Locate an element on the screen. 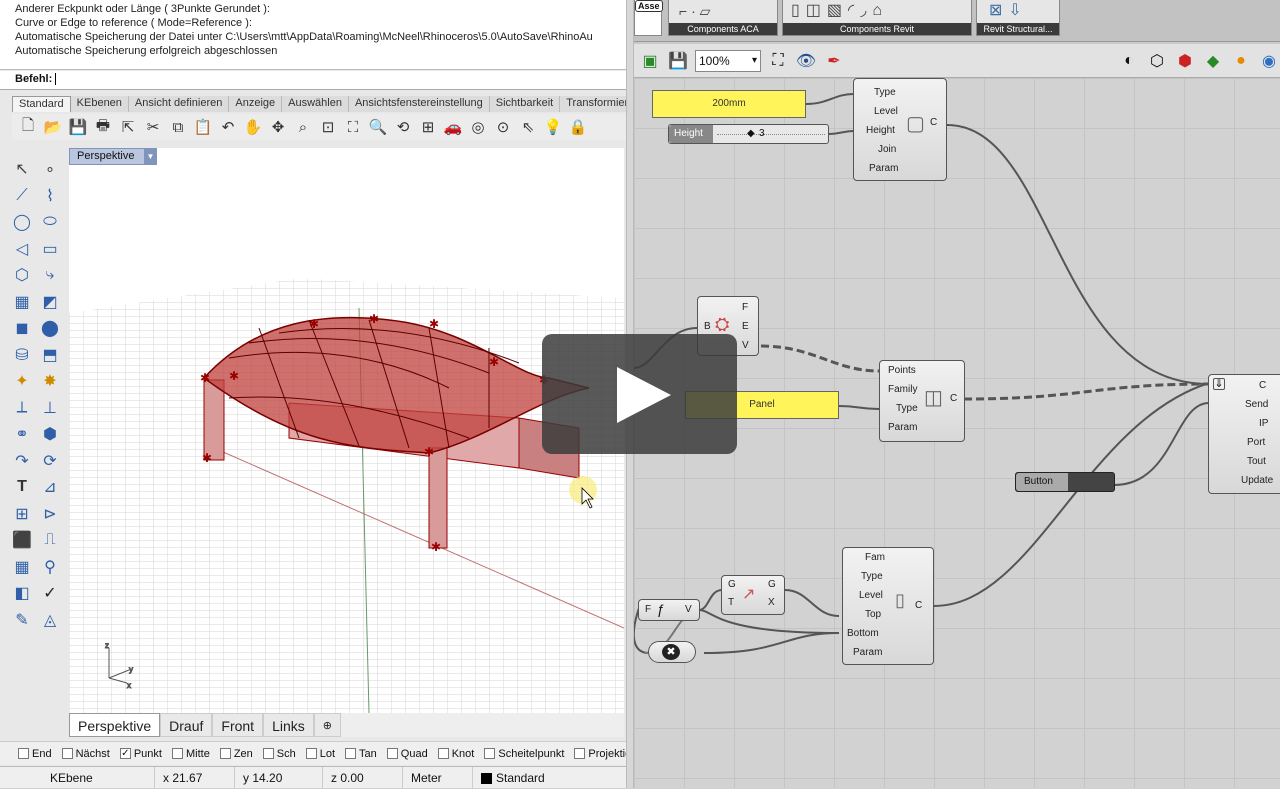 Image resolution: width=1280 pixels, height=789 pixels. slider-grip-icon: ◆ is located at coordinates (751, 134).